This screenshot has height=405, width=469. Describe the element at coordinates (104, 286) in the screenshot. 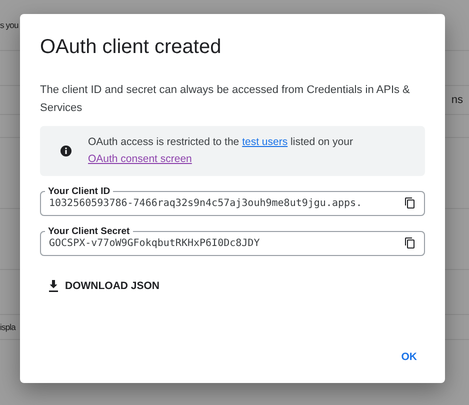

I see `download-button: DOWNLOAD JSON` at that location.